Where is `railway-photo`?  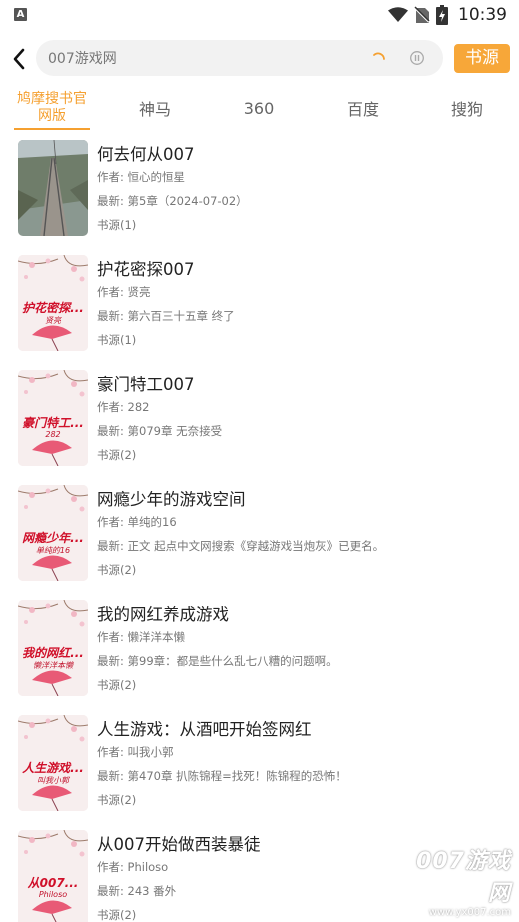 railway-photo is located at coordinates (53, 188).